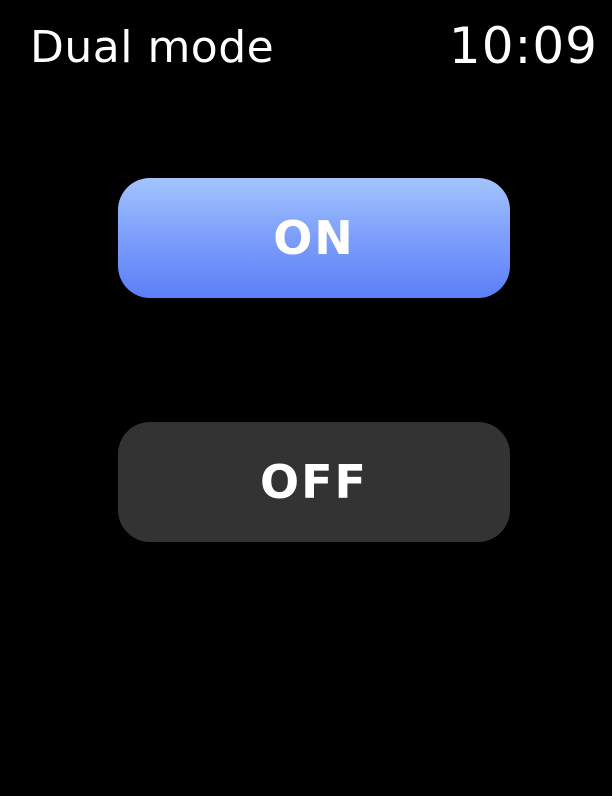  I want to click on status-bar: Dual mode 10:09, so click(306, 50).